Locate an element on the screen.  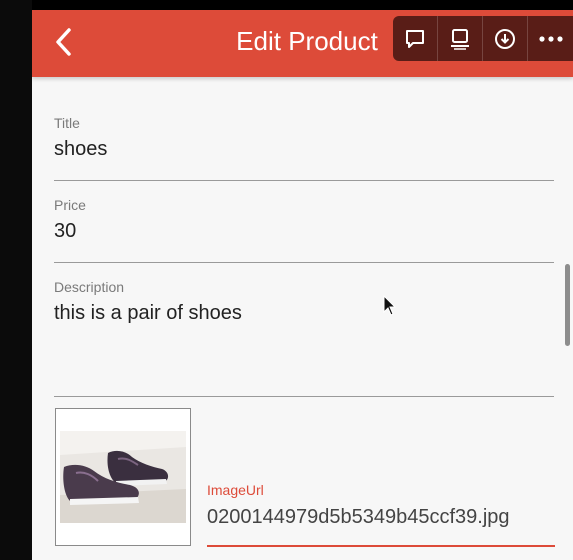
subtitles-button is located at coordinates (460, 38).